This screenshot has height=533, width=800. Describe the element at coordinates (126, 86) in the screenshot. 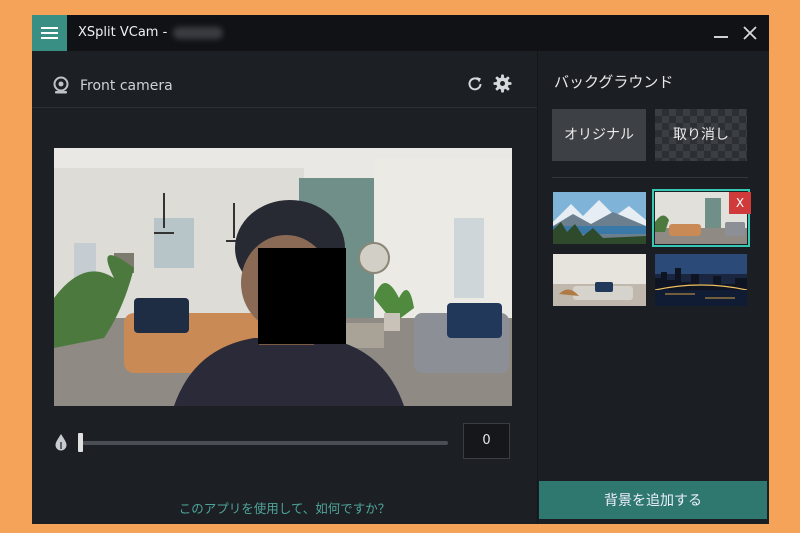

I see `camera-name: Front camera` at that location.